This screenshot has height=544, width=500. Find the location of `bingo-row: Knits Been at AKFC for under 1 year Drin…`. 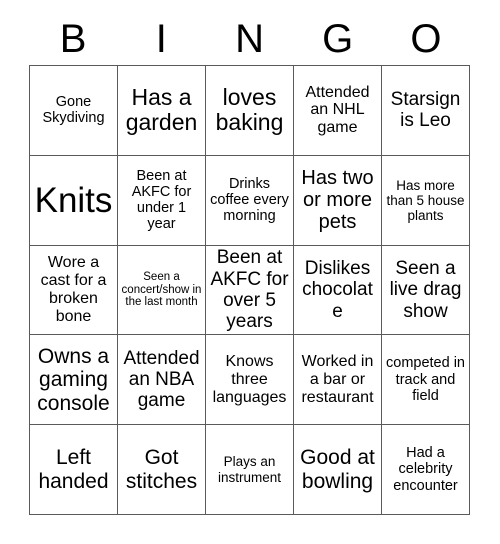

bingo-row: Knits Been at AKFC for under 1 year Drin… is located at coordinates (250, 200).